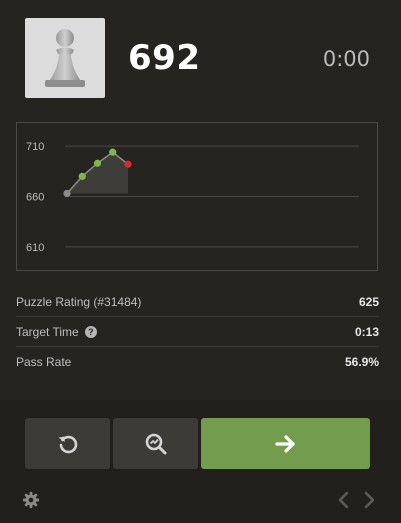 Image resolution: width=401 pixels, height=523 pixels. What do you see at coordinates (90, 331) in the screenshot?
I see `help-icon: ?` at bounding box center [90, 331].